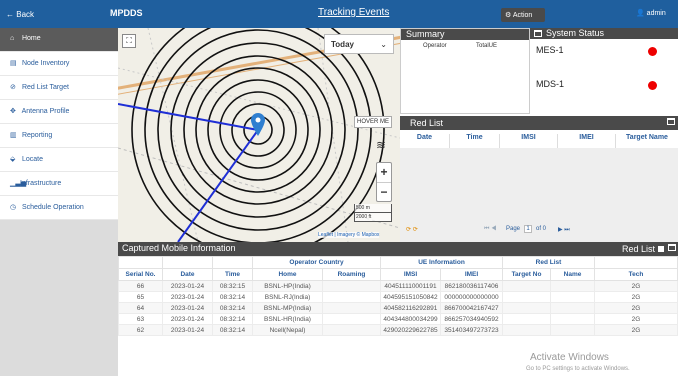 Image resolution: width=678 pixels, height=376 pixels. I want to click on cell-serial: 63, so click(140, 319).